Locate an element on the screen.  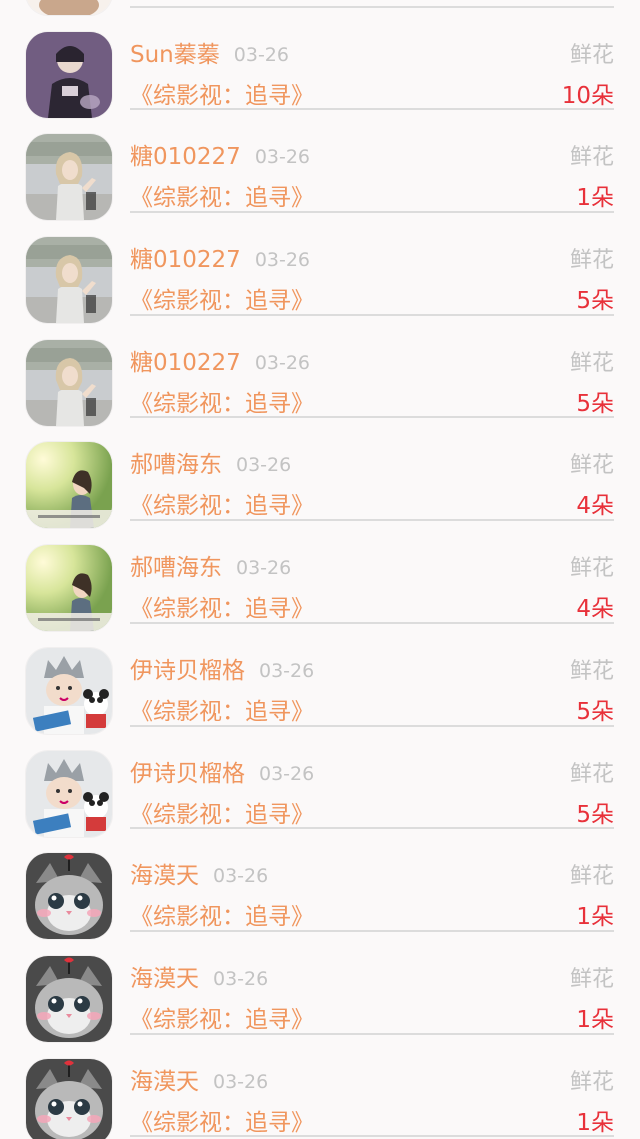
gift-record-content: 郝嘈海东 03-26 鲜花 《综影视：追寻》 4朵 is located at coordinates (372, 470).